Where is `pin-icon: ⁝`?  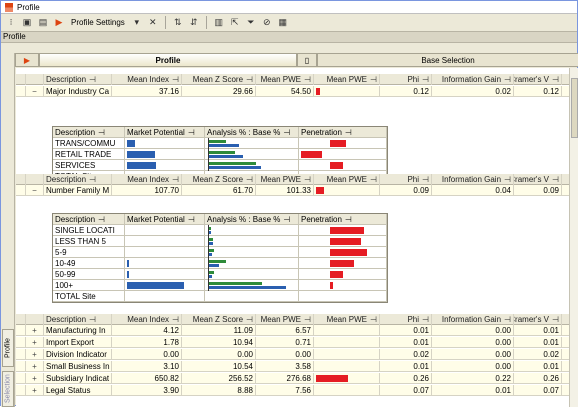
pin-icon: ⁝ is located at coordinates (11, 23).